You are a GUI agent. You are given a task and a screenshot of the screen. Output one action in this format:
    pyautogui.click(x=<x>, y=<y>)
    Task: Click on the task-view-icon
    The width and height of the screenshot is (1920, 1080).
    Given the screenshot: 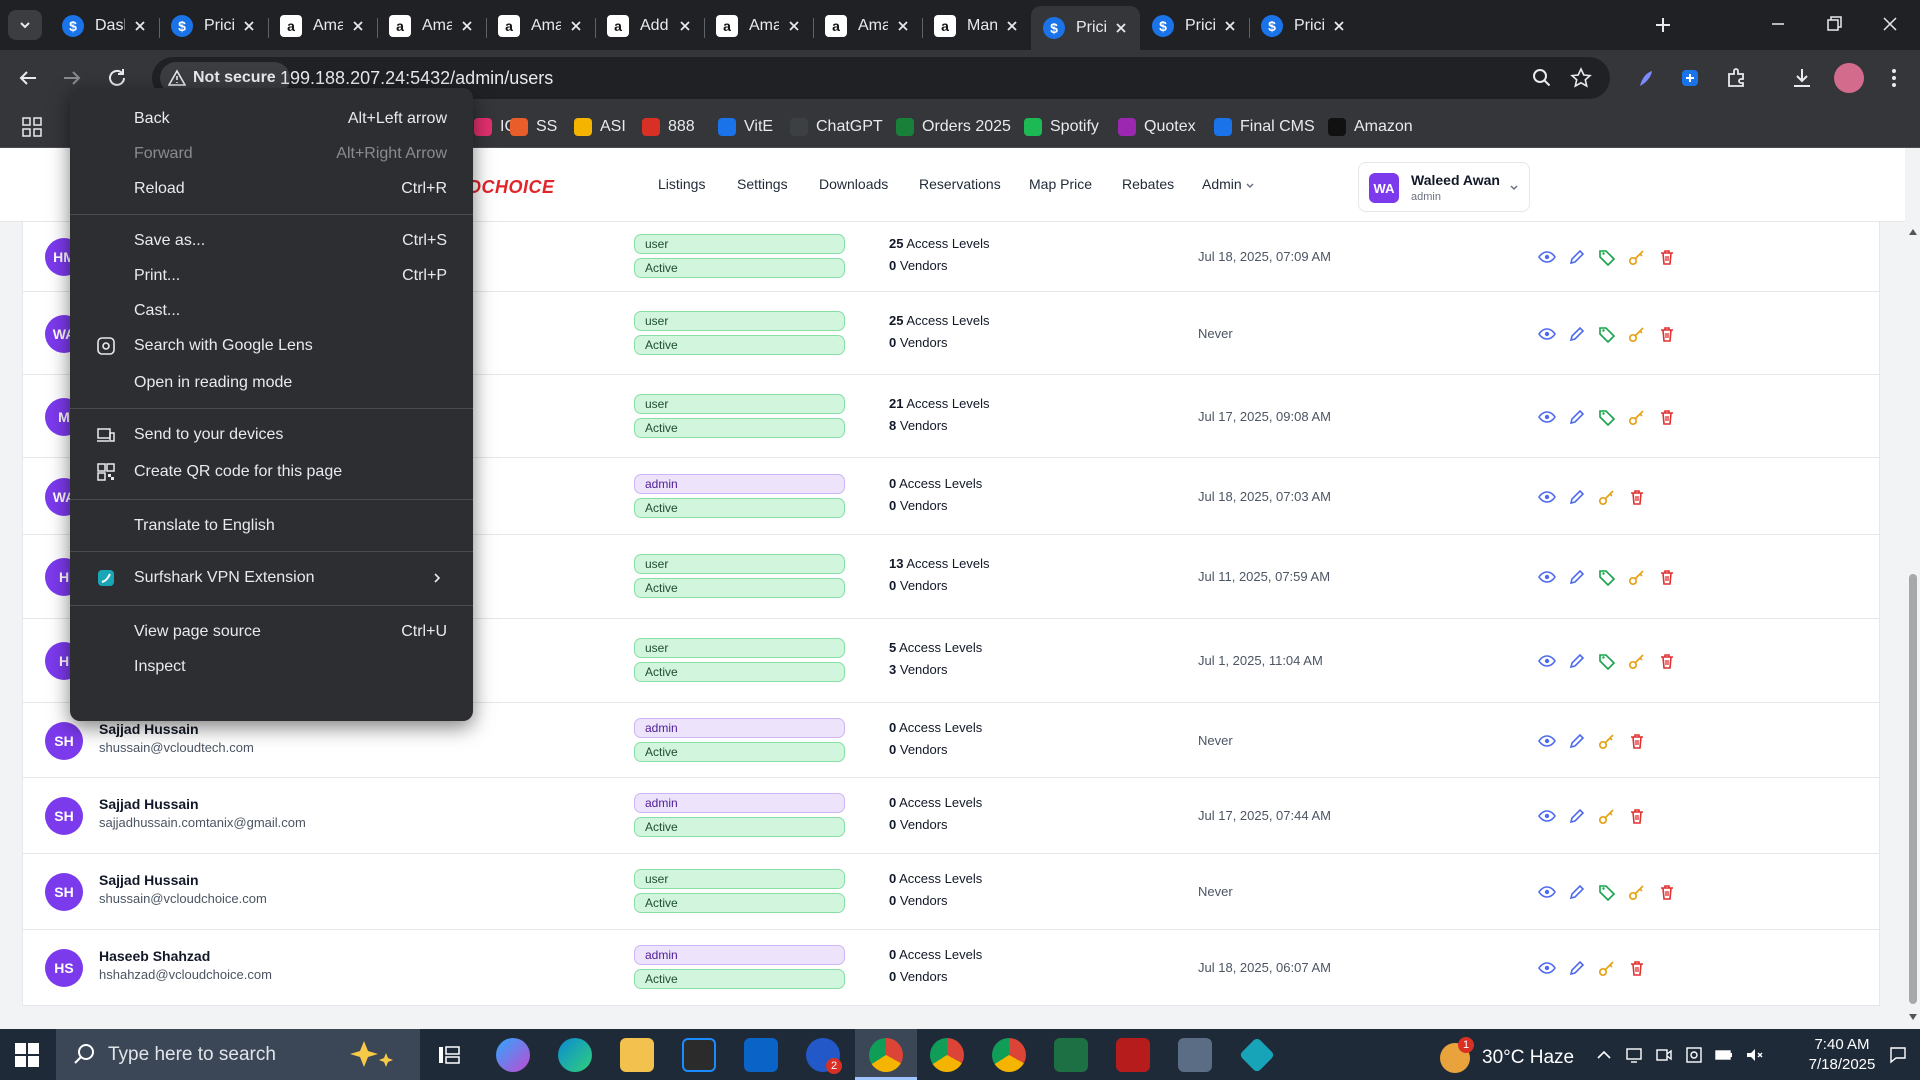 What is the action you would take?
    pyautogui.click(x=449, y=1055)
    